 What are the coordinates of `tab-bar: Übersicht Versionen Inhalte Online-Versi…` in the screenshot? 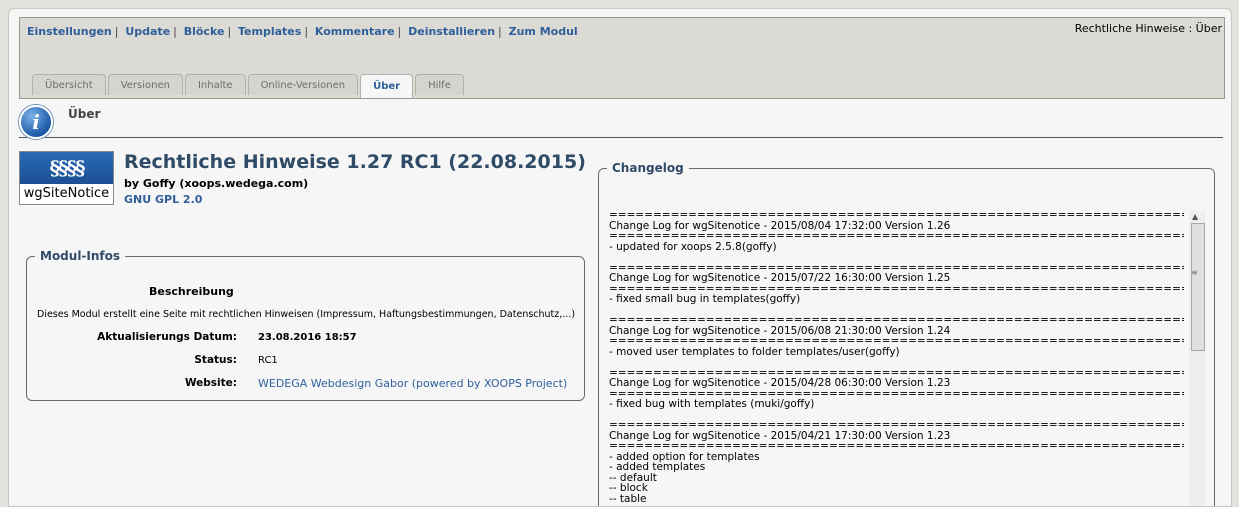 It's located at (248, 86).